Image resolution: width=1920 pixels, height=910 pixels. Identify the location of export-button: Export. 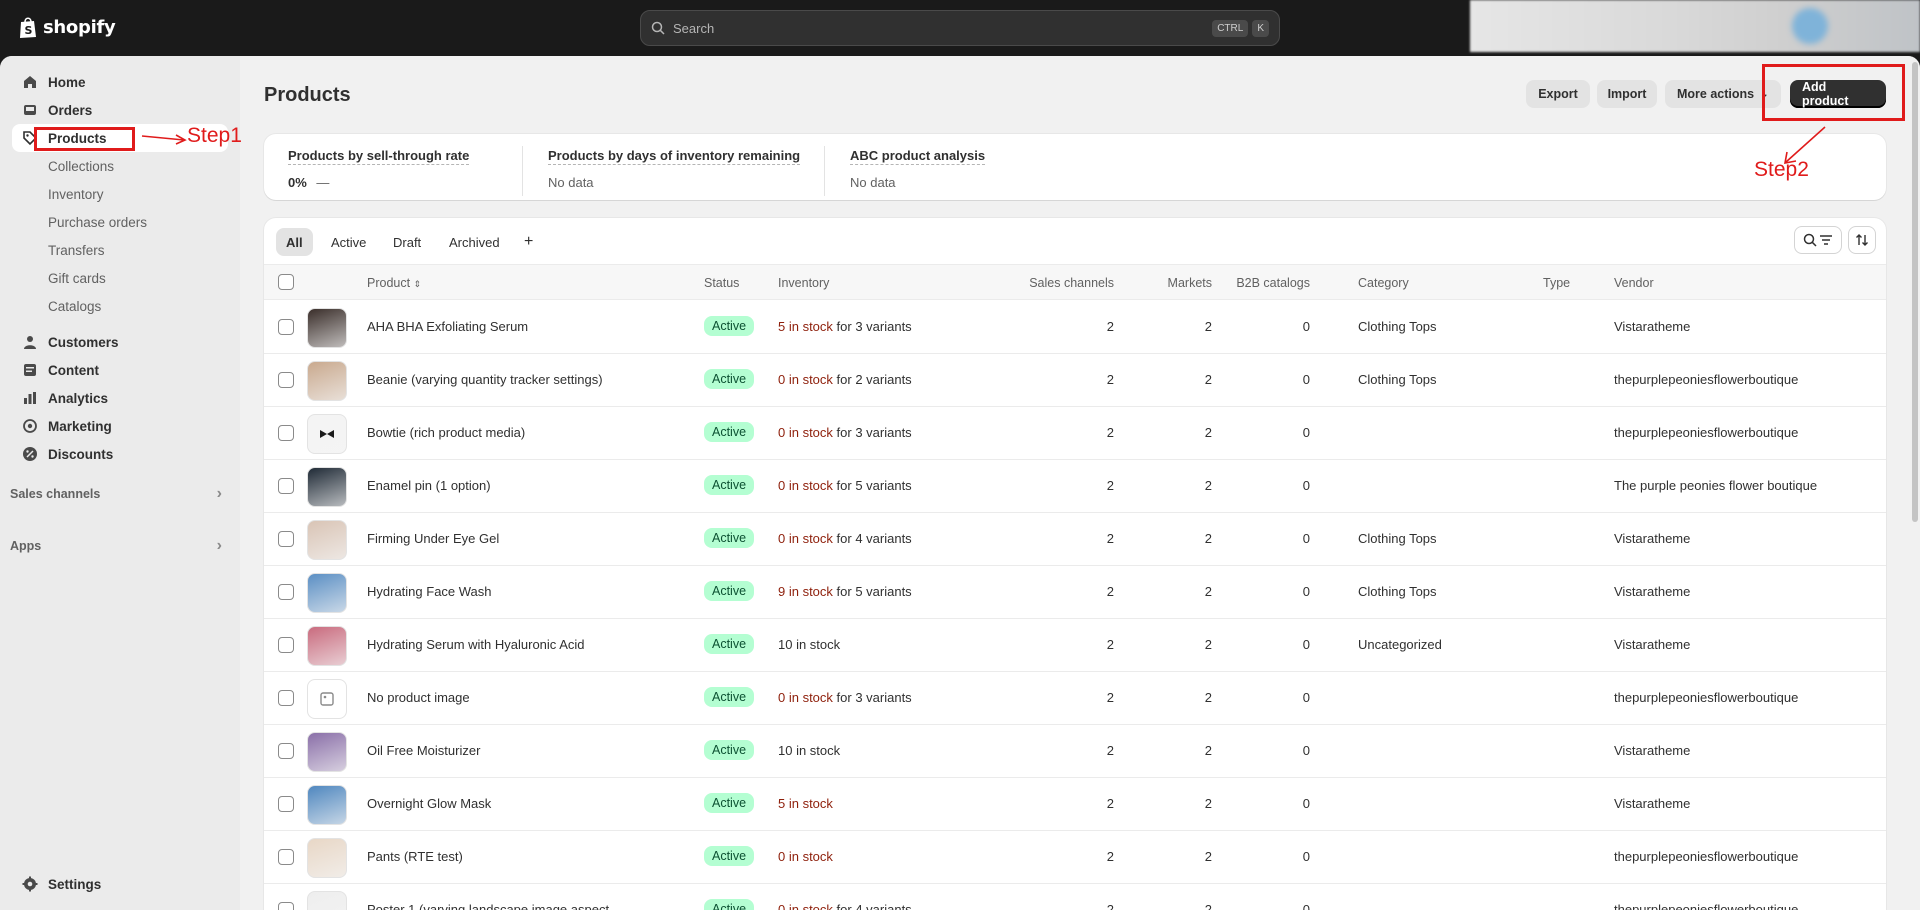
(1558, 94).